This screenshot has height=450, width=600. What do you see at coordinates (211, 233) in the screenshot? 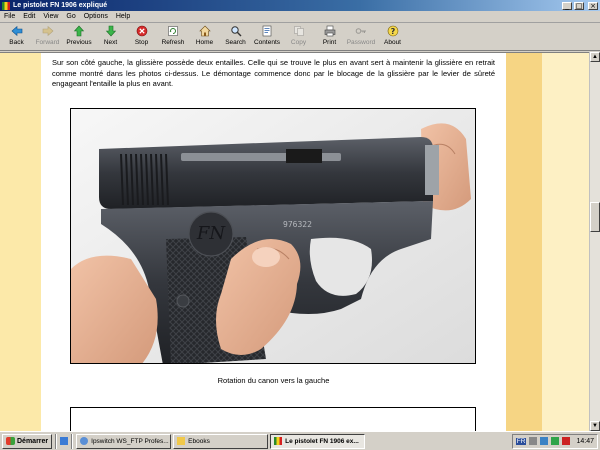
I see `svg-text: FN` at bounding box center [211, 233].